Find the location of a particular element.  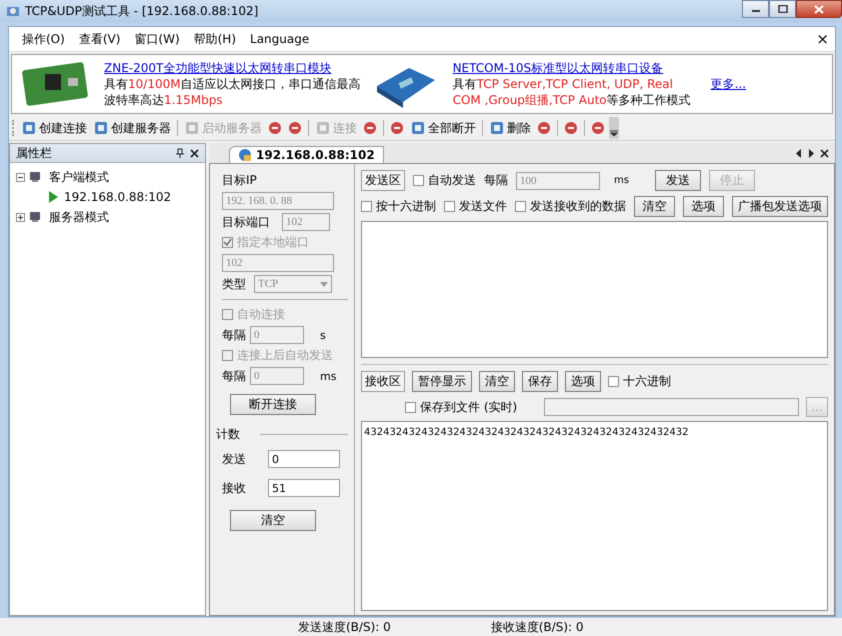

menu-item: 帮助(H) is located at coordinates (215, 39).